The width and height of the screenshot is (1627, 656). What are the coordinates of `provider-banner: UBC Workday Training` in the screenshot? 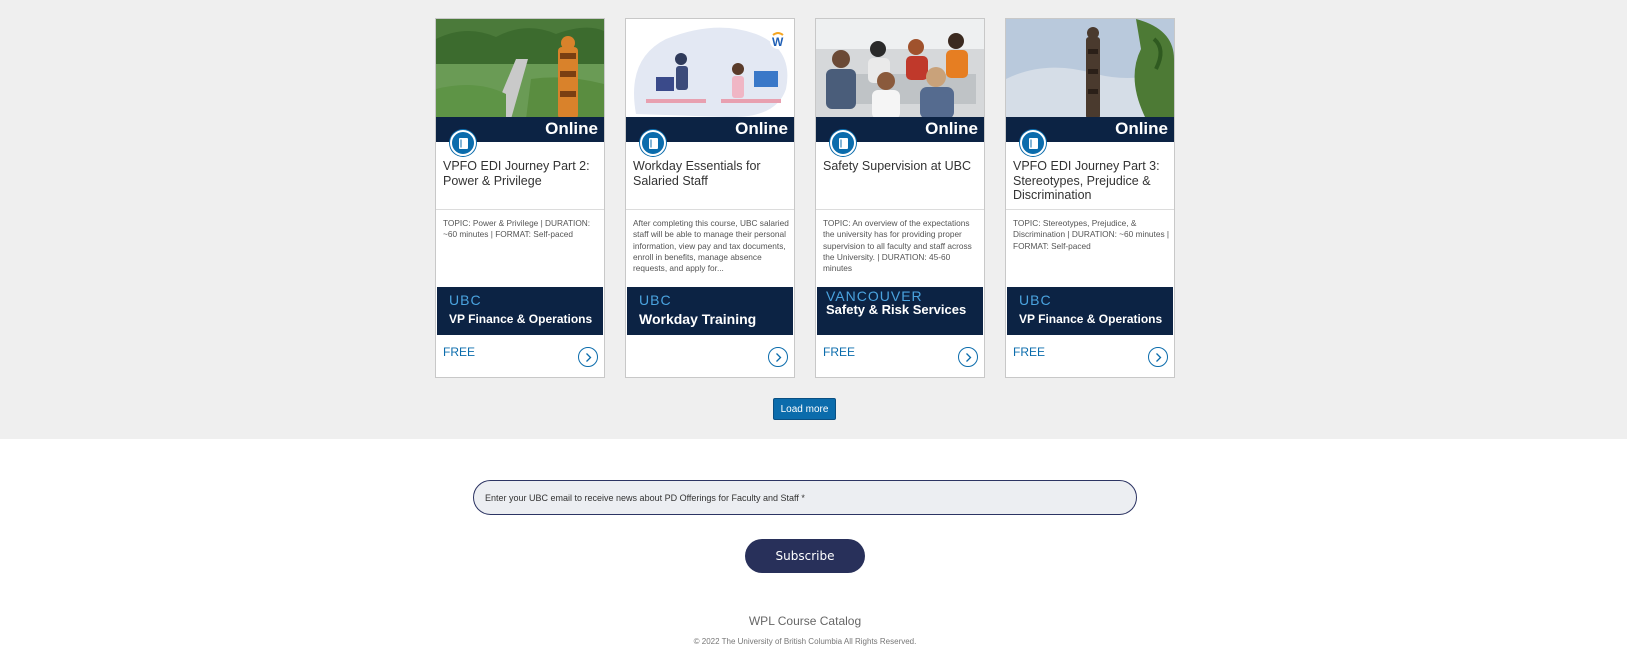 It's located at (710, 311).